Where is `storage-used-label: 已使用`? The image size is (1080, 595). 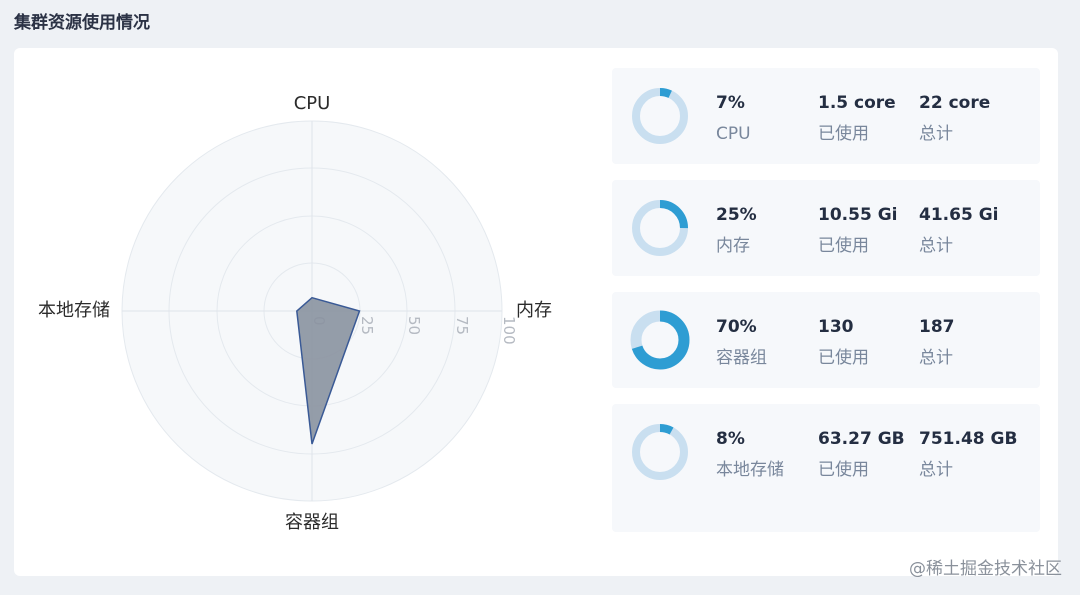 storage-used-label: 已使用 is located at coordinates (843, 470).